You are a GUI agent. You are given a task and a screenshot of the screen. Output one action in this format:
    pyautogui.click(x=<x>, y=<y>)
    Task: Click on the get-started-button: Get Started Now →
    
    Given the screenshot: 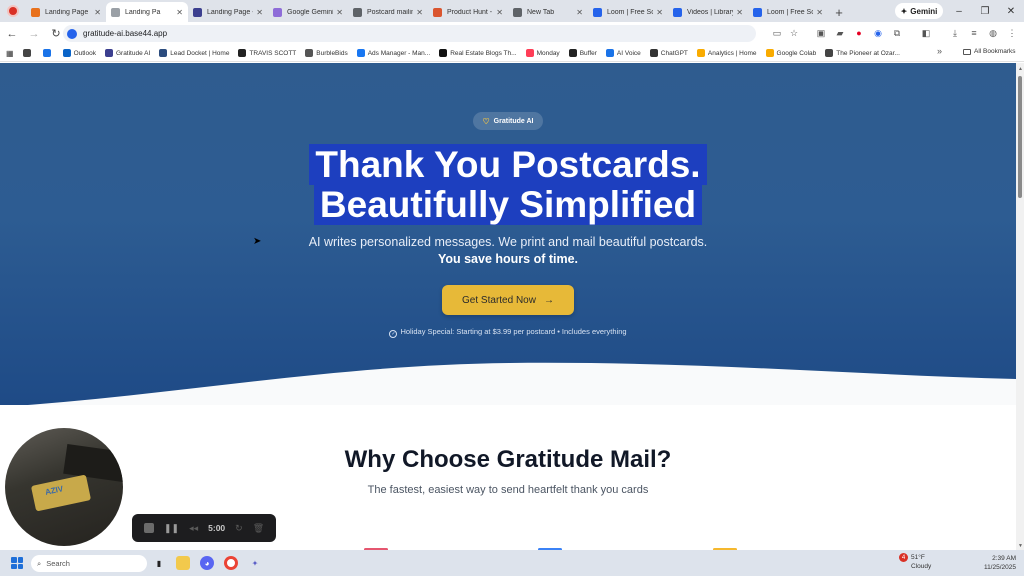 What is the action you would take?
    pyautogui.click(x=508, y=300)
    